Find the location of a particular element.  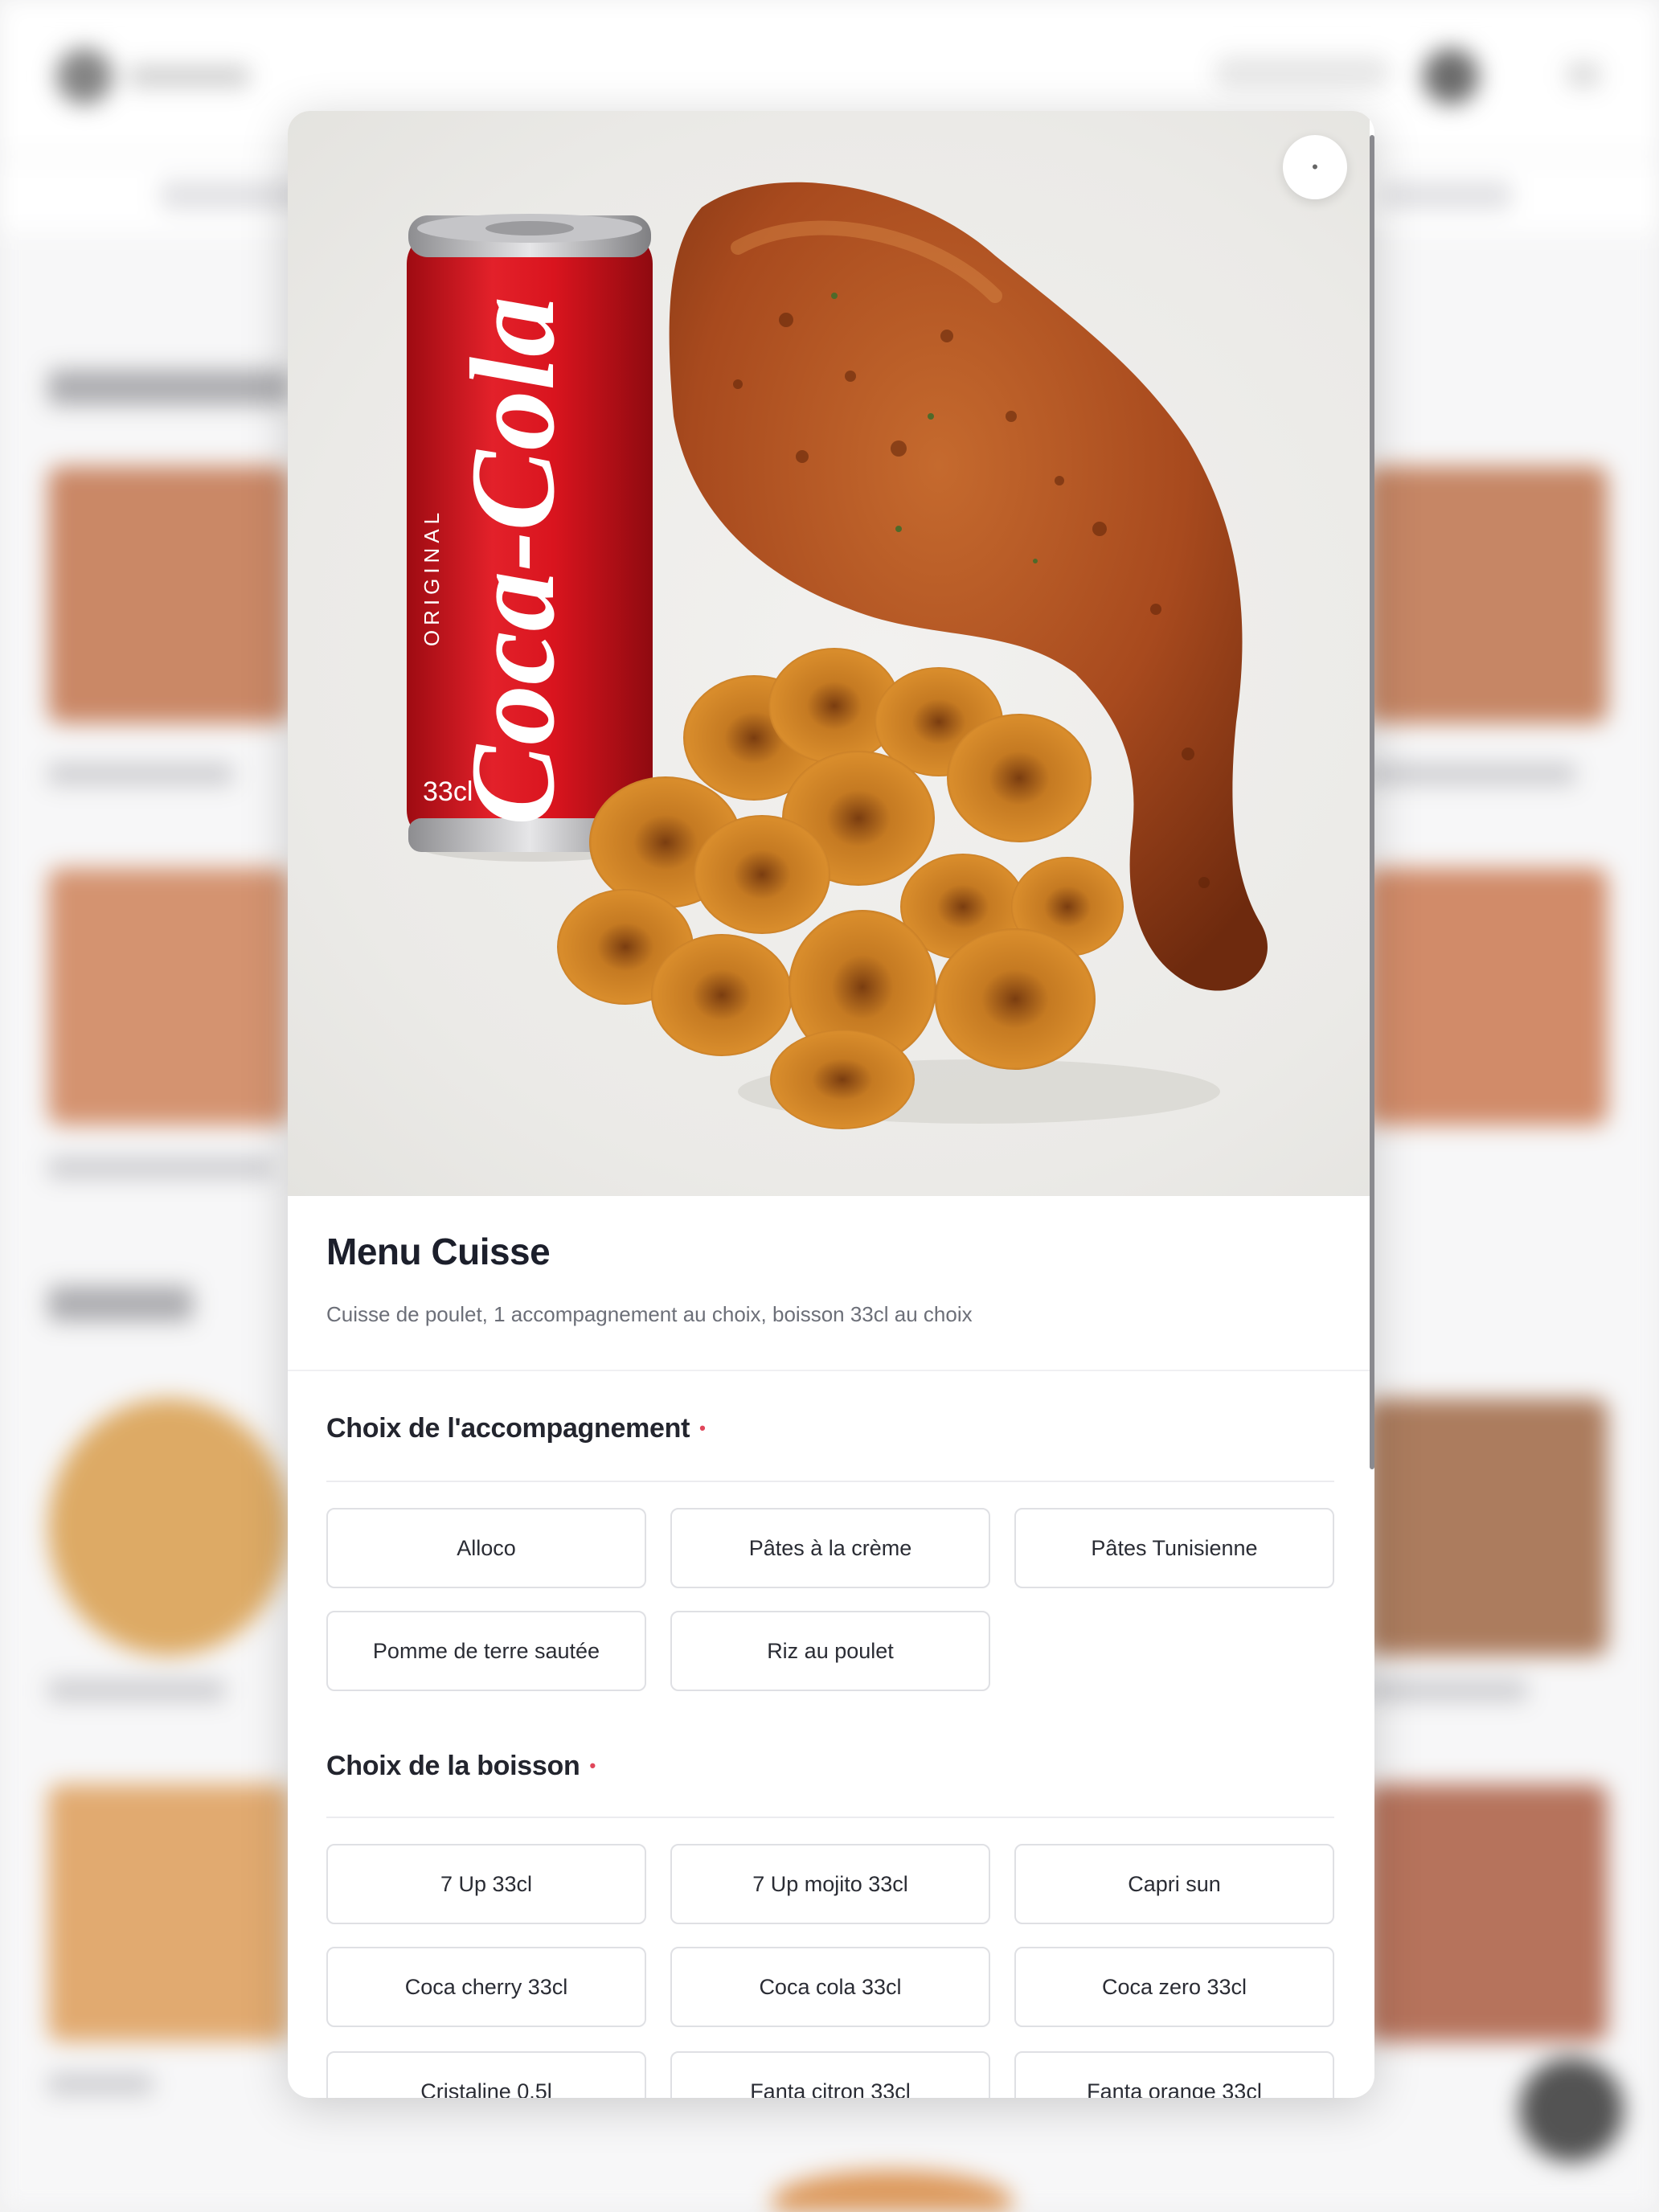

option-side-pates-creme: Pâtes à la crème is located at coordinates (830, 1548).